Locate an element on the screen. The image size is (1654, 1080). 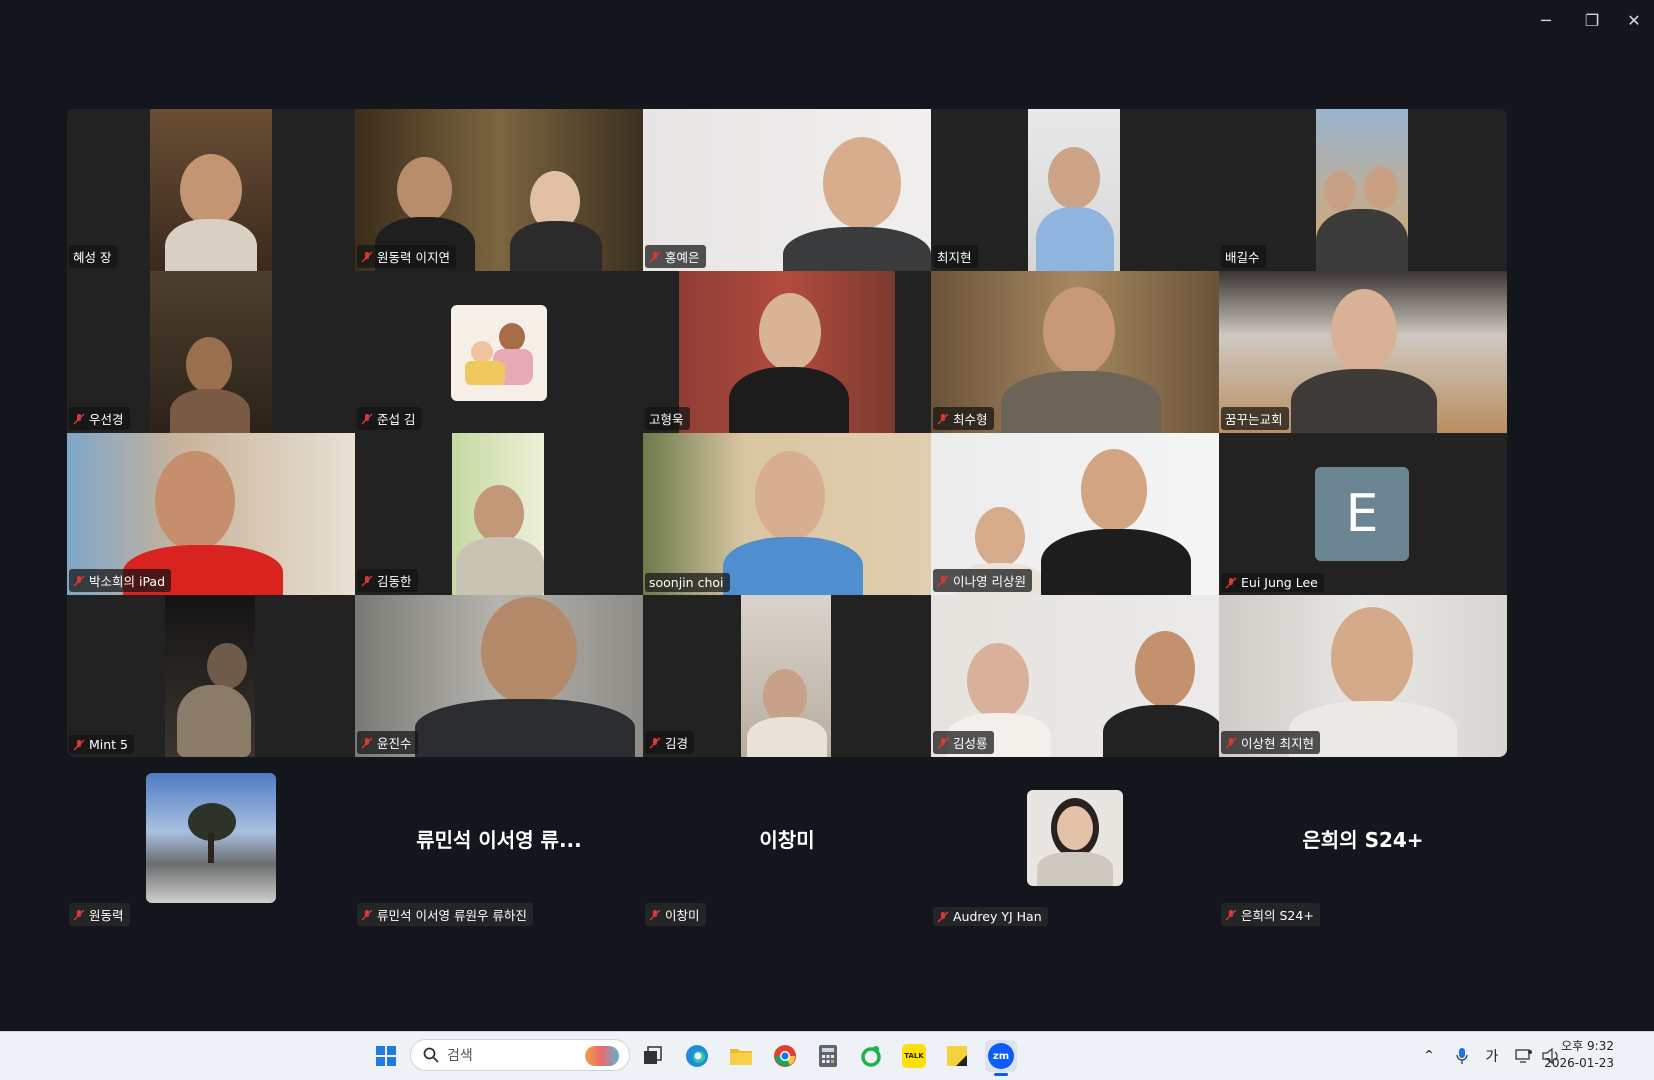
participant-tile: Mint 5 is located at coordinates (211, 676).